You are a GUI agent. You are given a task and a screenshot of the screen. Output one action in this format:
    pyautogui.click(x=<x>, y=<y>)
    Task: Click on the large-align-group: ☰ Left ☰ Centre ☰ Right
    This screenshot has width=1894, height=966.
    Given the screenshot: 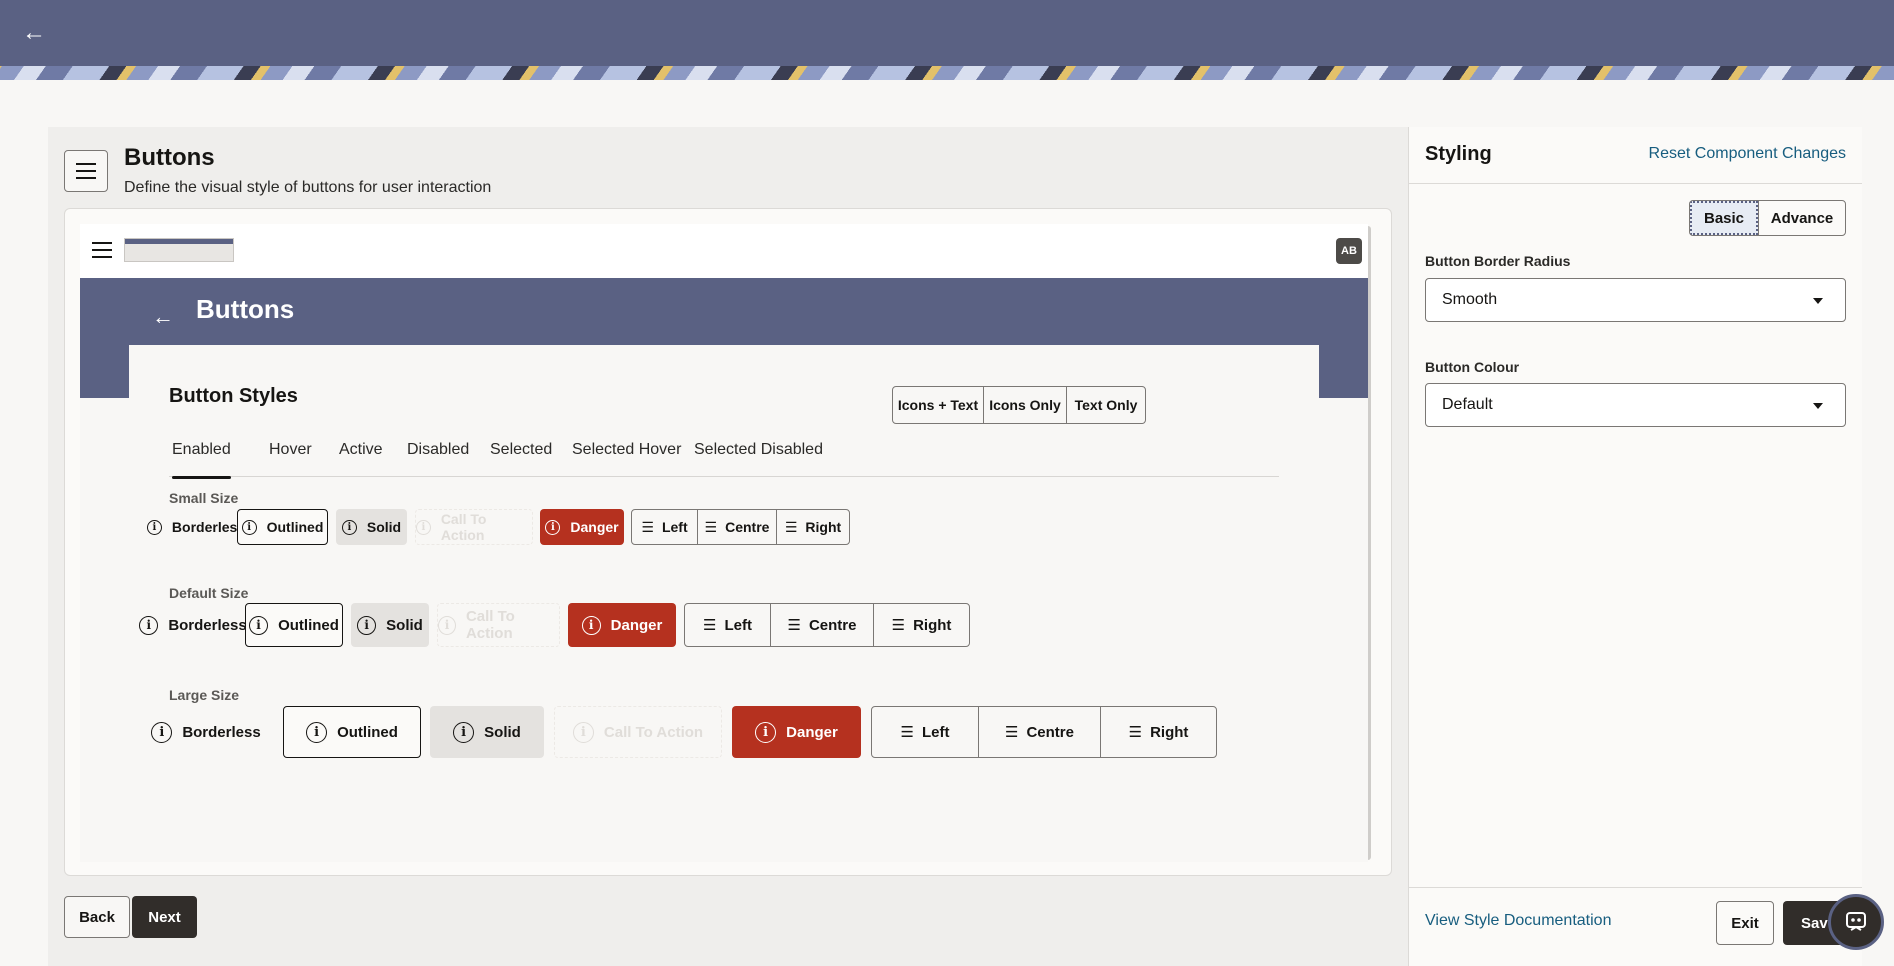 What is the action you would take?
    pyautogui.click(x=1044, y=732)
    